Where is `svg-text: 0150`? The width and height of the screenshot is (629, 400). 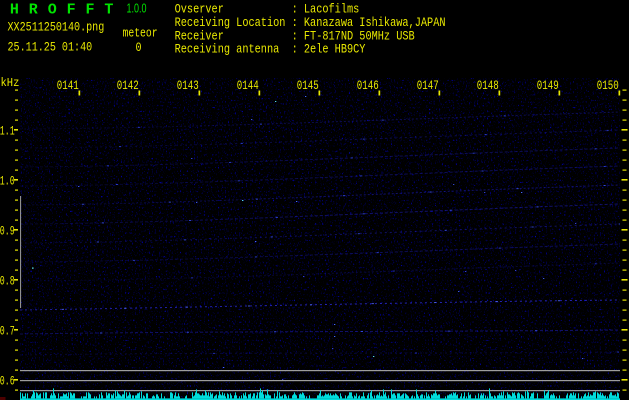
svg-text: 0150 is located at coordinates (608, 87).